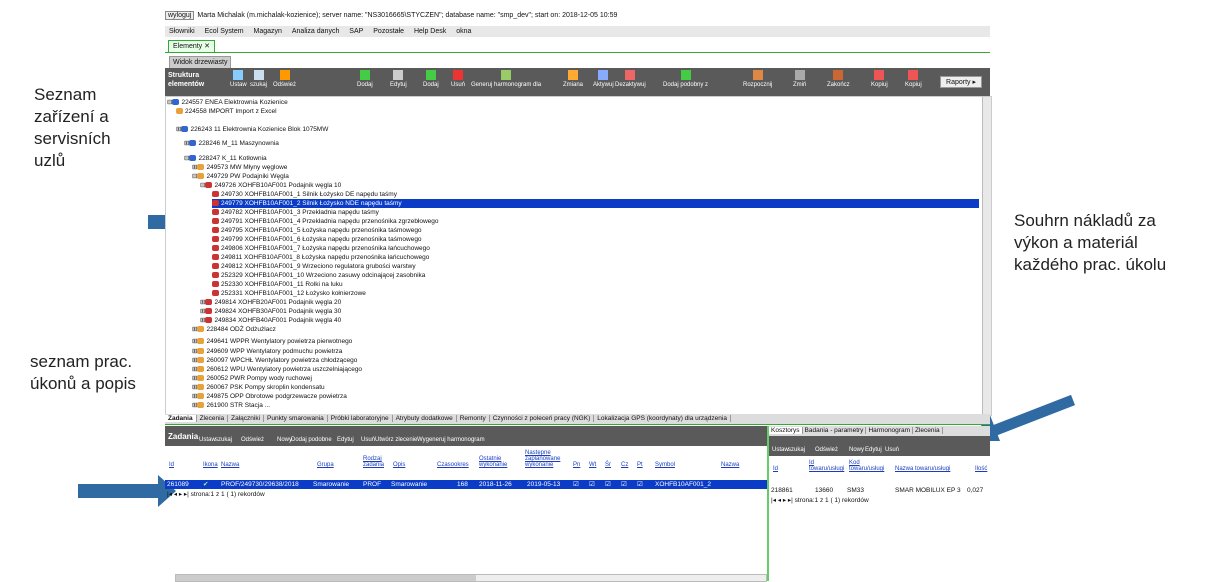 The height and width of the screenshot is (582, 1216). I want to click on tree-node: ⊞ 260067 PSK Pompy skroplin kondensatu, so click(258, 387).